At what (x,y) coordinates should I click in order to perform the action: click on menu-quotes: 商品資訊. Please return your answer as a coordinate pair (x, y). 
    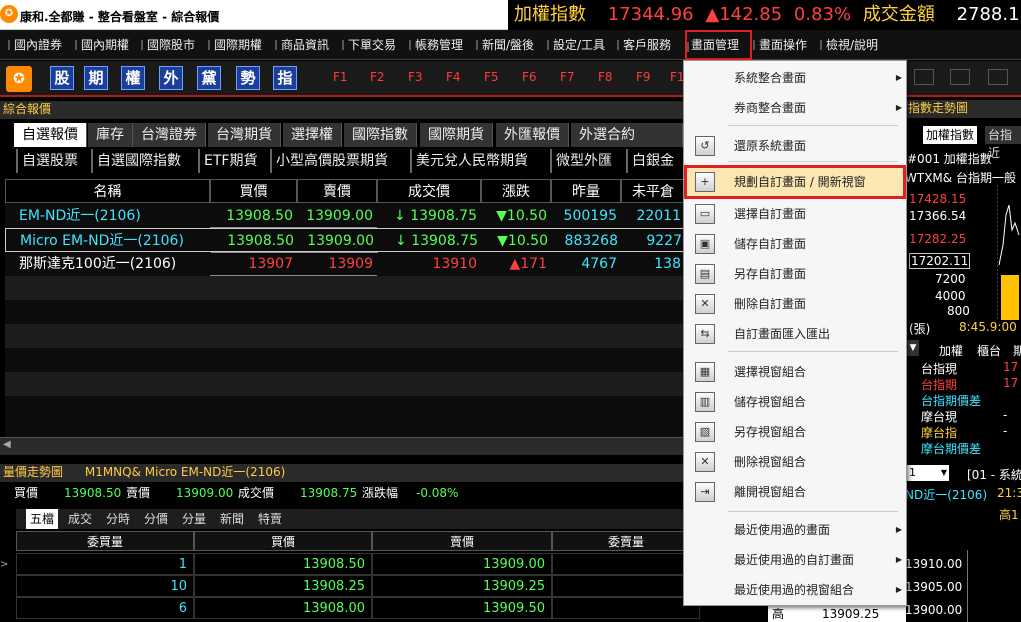
    Looking at the image, I should click on (302, 45).